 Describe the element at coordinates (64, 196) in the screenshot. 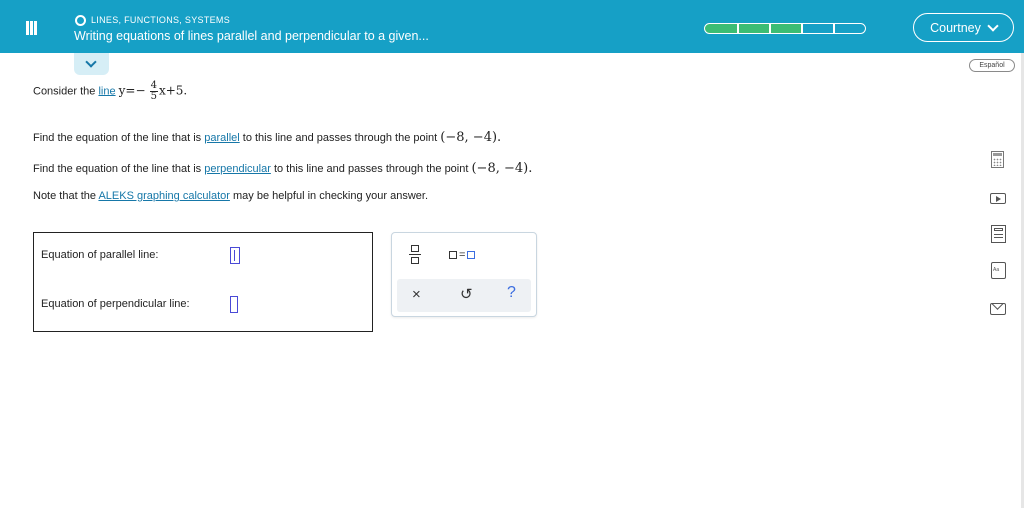

I see `question-text: Note that the` at that location.